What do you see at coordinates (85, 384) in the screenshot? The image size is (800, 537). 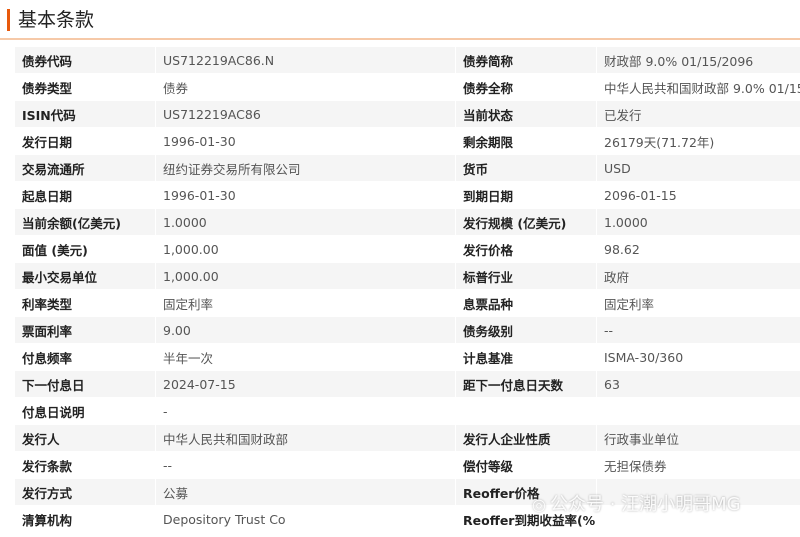 I see `field-label: 下一付息日` at bounding box center [85, 384].